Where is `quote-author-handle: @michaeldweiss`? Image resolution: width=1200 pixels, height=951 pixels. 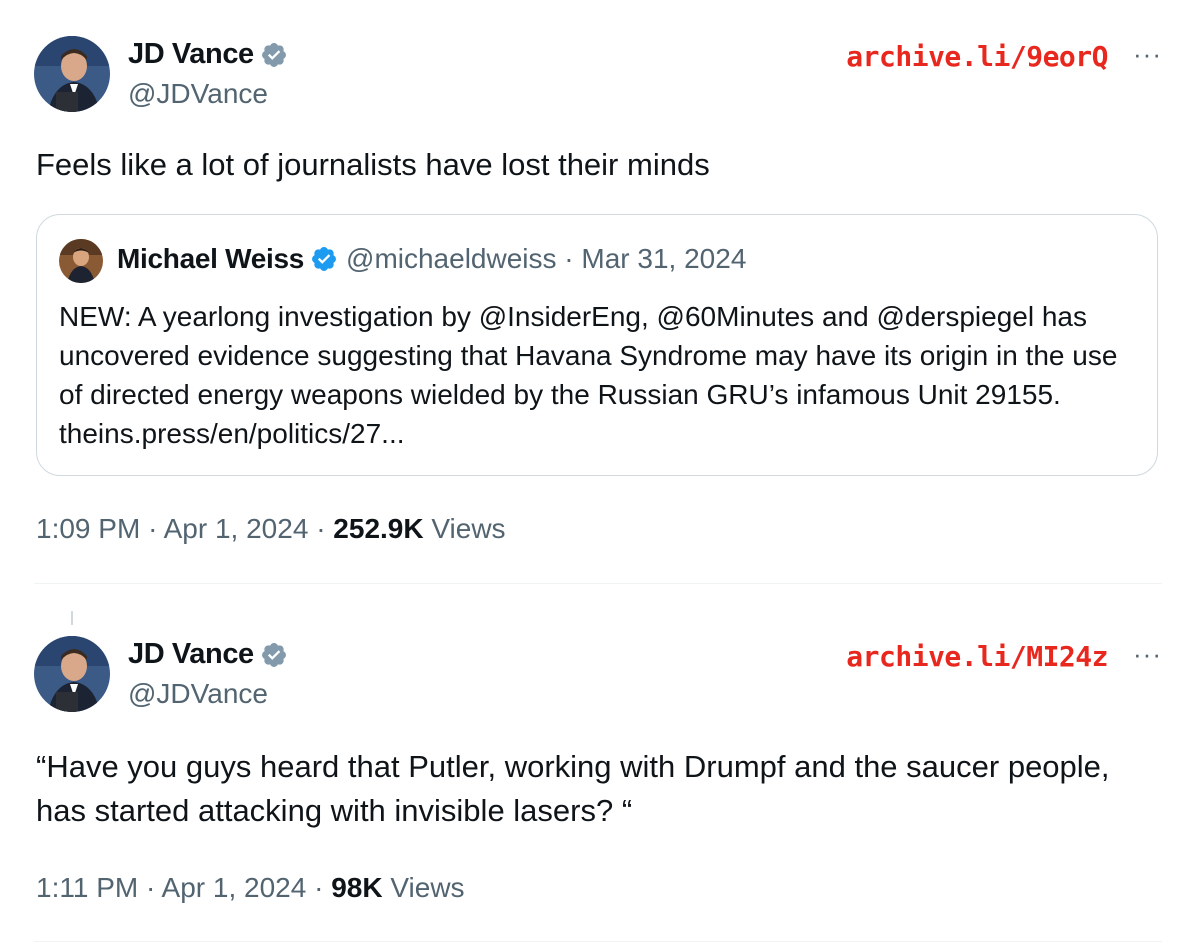 quote-author-handle: @michaeldweiss is located at coordinates (451, 259).